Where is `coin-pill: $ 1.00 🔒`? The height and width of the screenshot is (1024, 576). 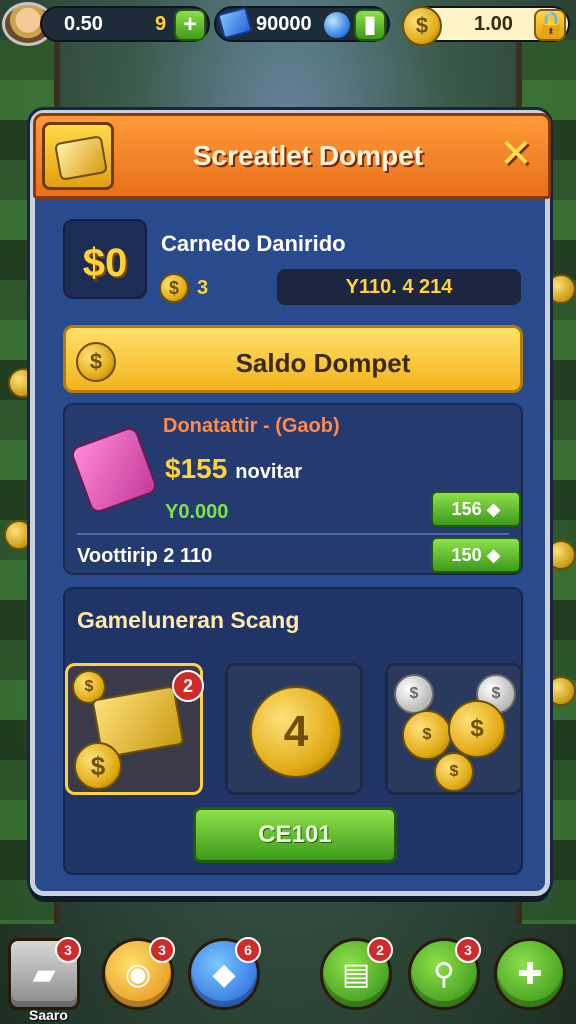 coin-pill: $ 1.00 🔒 is located at coordinates (486, 26).